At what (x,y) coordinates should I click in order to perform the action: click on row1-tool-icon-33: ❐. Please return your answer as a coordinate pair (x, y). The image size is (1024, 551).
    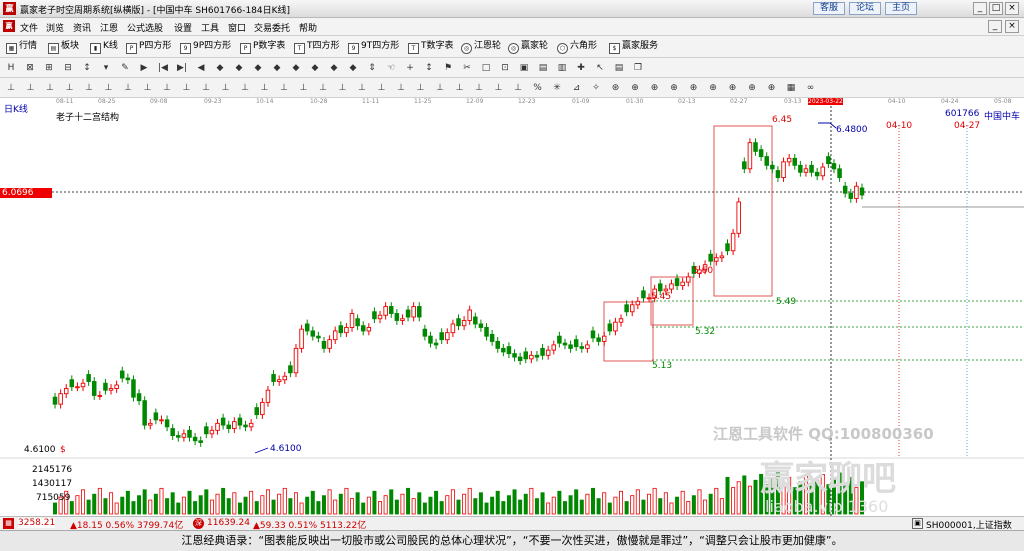
    Looking at the image, I should click on (638, 68).